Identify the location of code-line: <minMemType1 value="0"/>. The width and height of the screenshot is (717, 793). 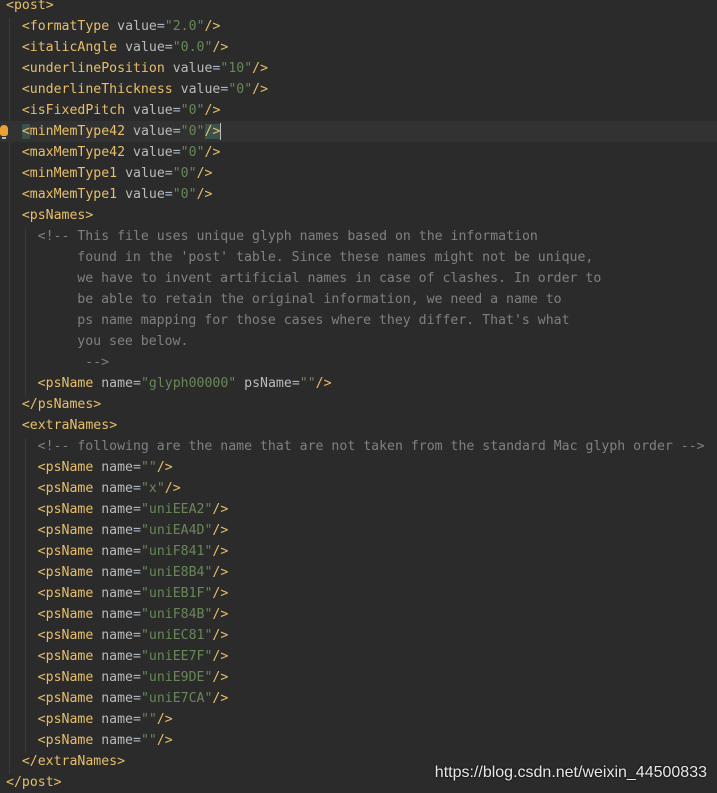
(358, 173).